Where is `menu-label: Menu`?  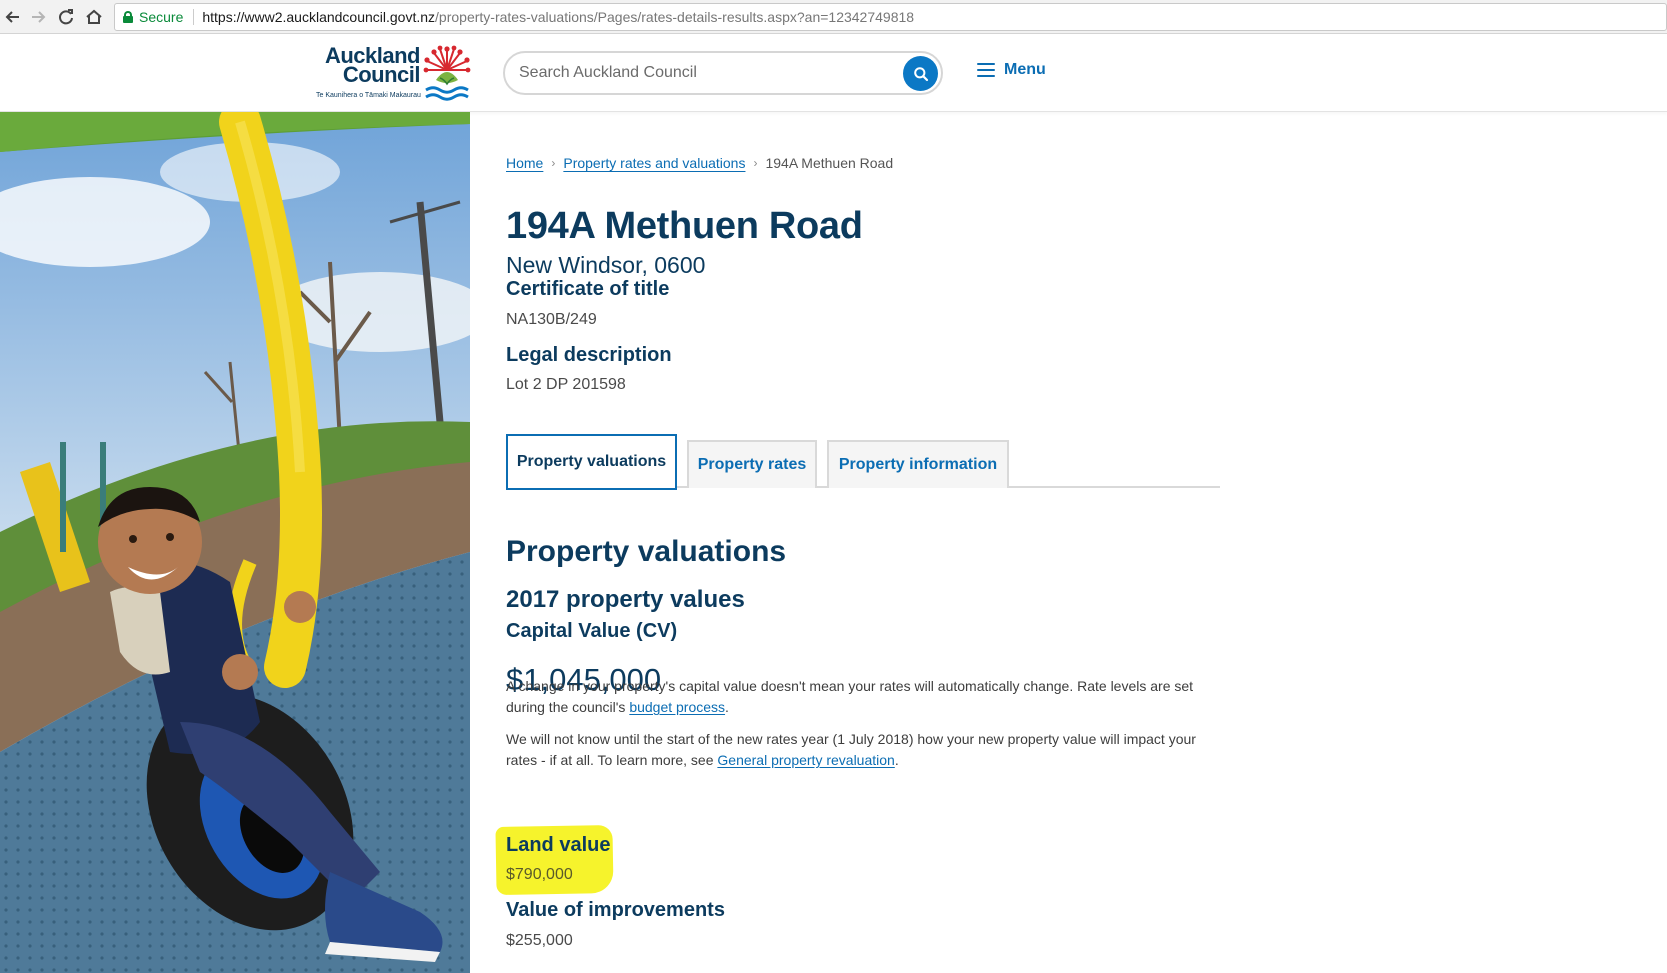 menu-label: Menu is located at coordinates (1025, 69).